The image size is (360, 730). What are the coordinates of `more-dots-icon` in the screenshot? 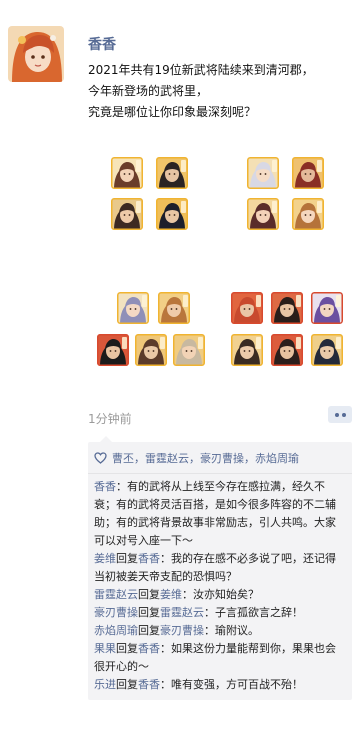 It's located at (340, 414).